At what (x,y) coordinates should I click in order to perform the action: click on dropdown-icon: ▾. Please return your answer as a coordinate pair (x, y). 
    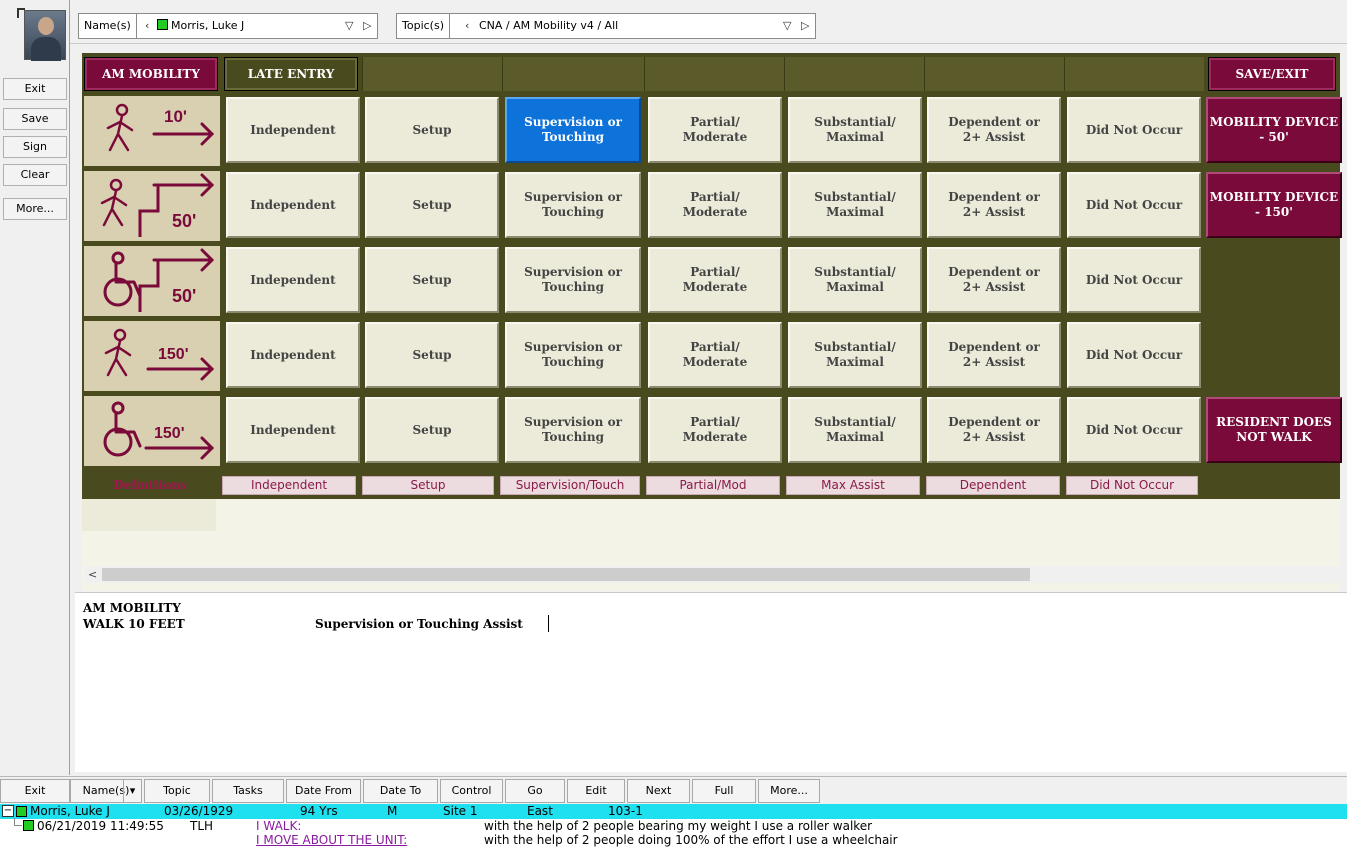
    Looking at the image, I should click on (132, 791).